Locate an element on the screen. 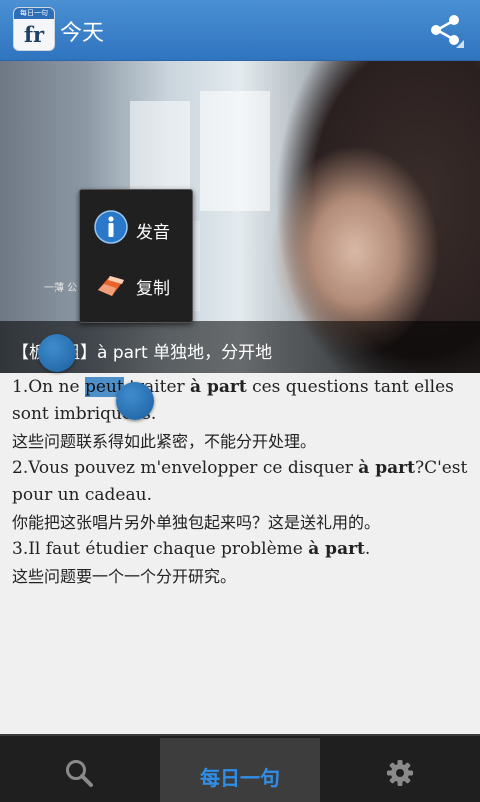 The image size is (480, 802). tab-label: 每日一句 is located at coordinates (240, 778).